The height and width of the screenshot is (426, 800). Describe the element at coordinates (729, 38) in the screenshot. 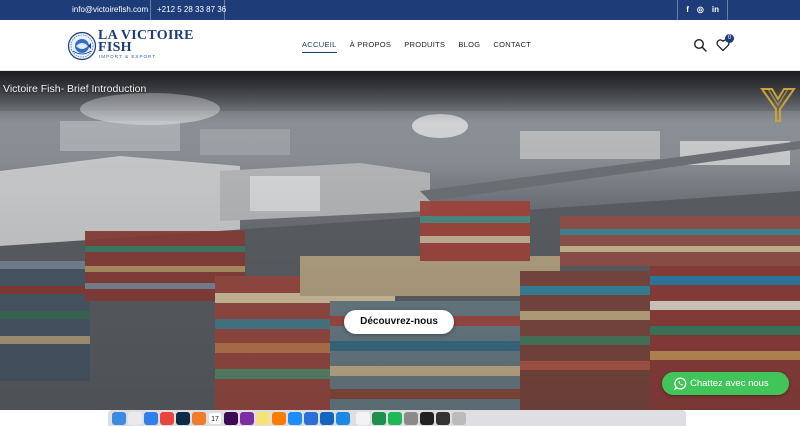

I see `wishlist-count-badge: 0` at that location.